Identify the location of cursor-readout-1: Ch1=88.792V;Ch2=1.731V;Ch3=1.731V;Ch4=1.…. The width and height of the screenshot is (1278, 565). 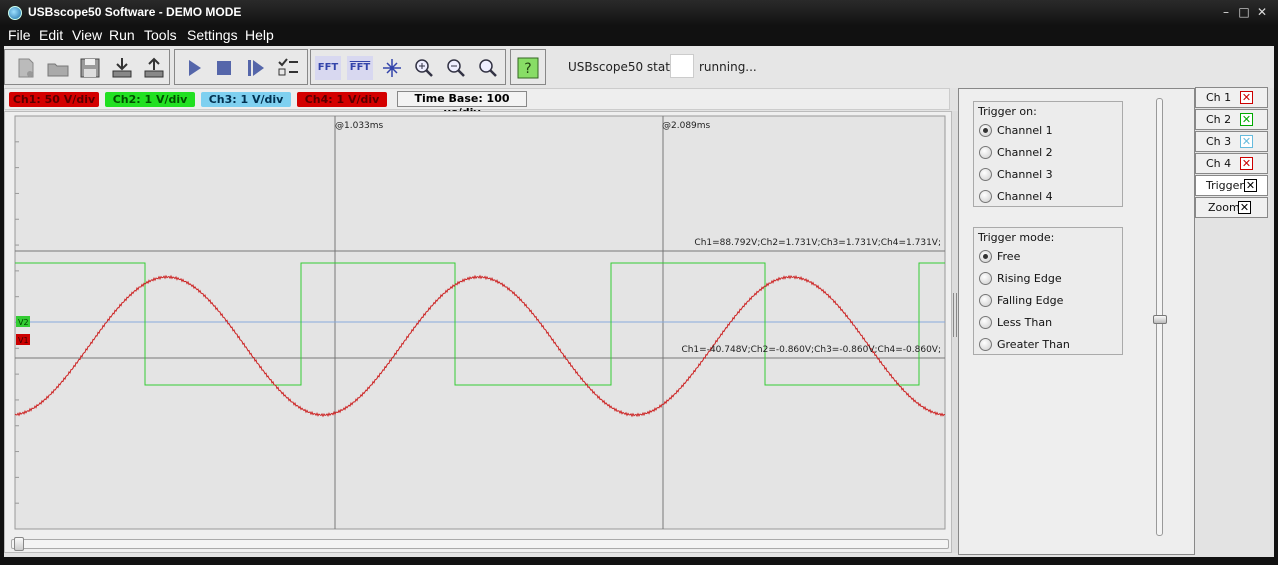
(817, 243).